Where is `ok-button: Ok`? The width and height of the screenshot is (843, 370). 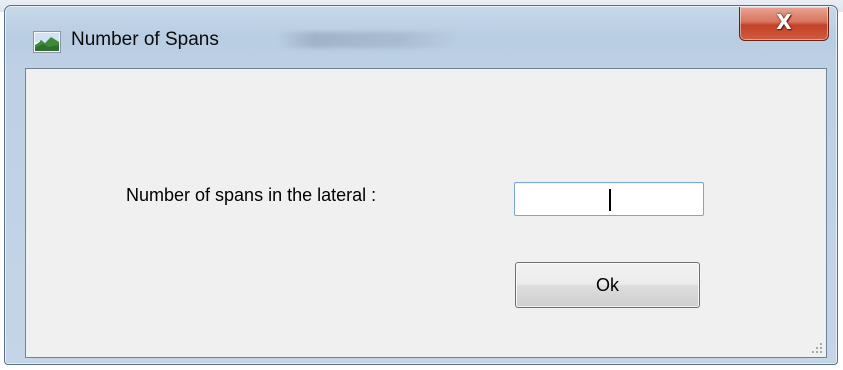
ok-button: Ok is located at coordinates (607, 285).